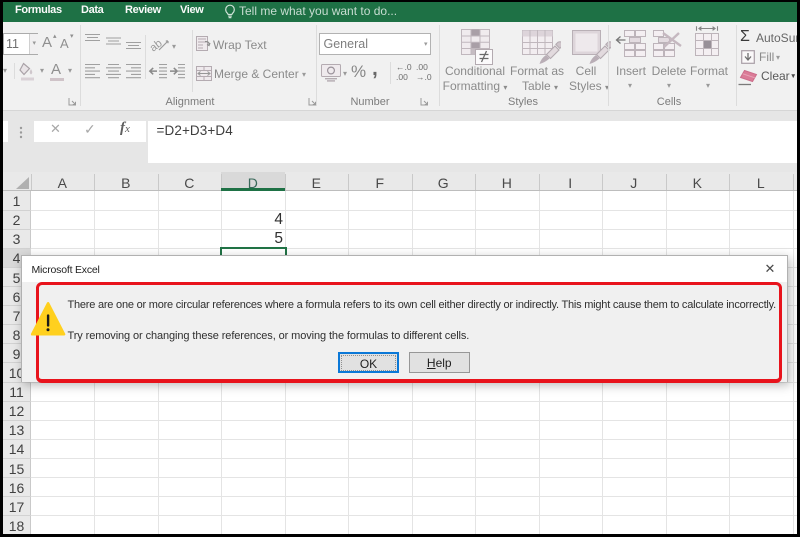 The width and height of the screenshot is (800, 537). I want to click on svg-text: ab, so click(157, 44).